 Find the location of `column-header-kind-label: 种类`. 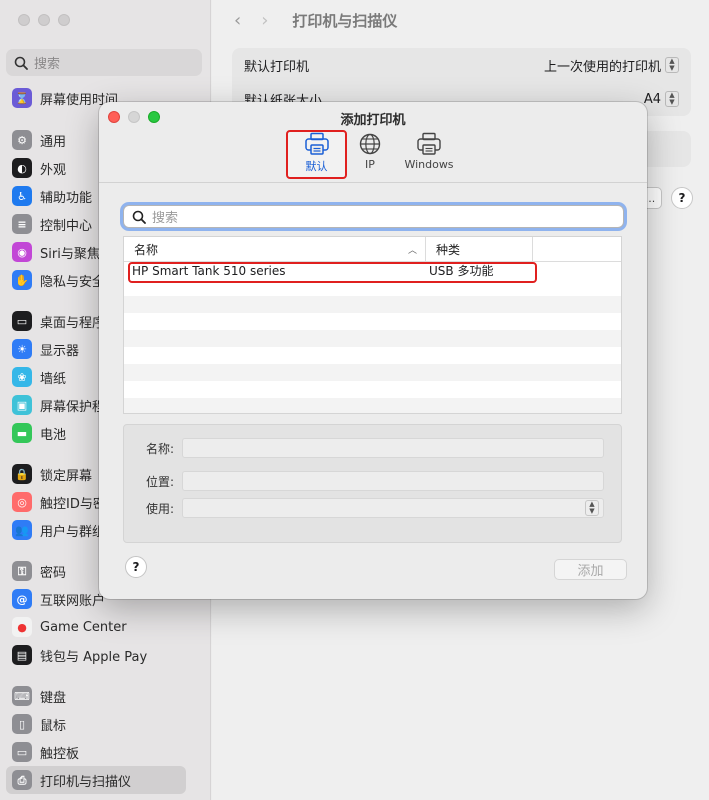

column-header-kind-label: 种类 is located at coordinates (448, 249).